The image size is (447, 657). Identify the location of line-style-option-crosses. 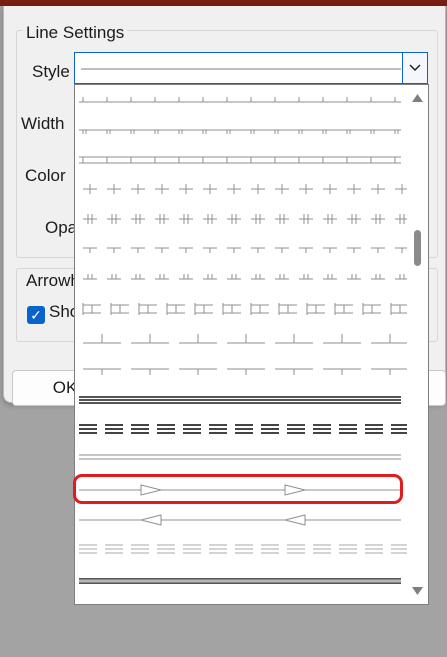
(241, 189).